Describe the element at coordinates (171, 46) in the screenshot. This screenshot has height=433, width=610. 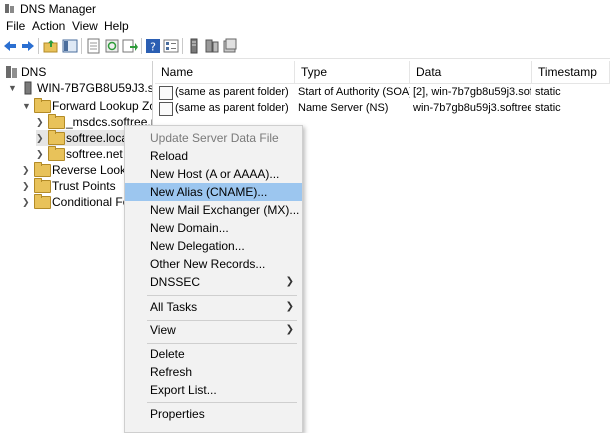
I see `details-icon` at that location.